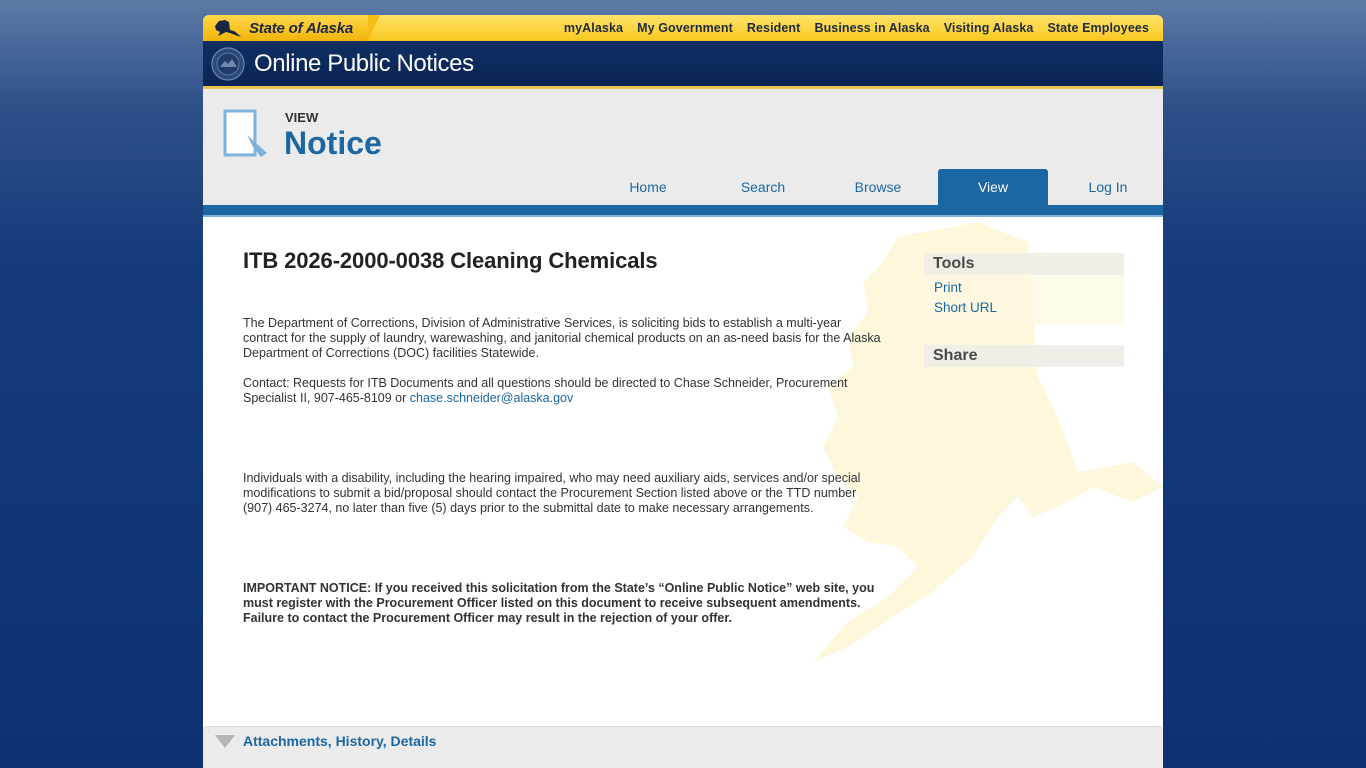  I want to click on top-link-my-government: My Government, so click(685, 28).